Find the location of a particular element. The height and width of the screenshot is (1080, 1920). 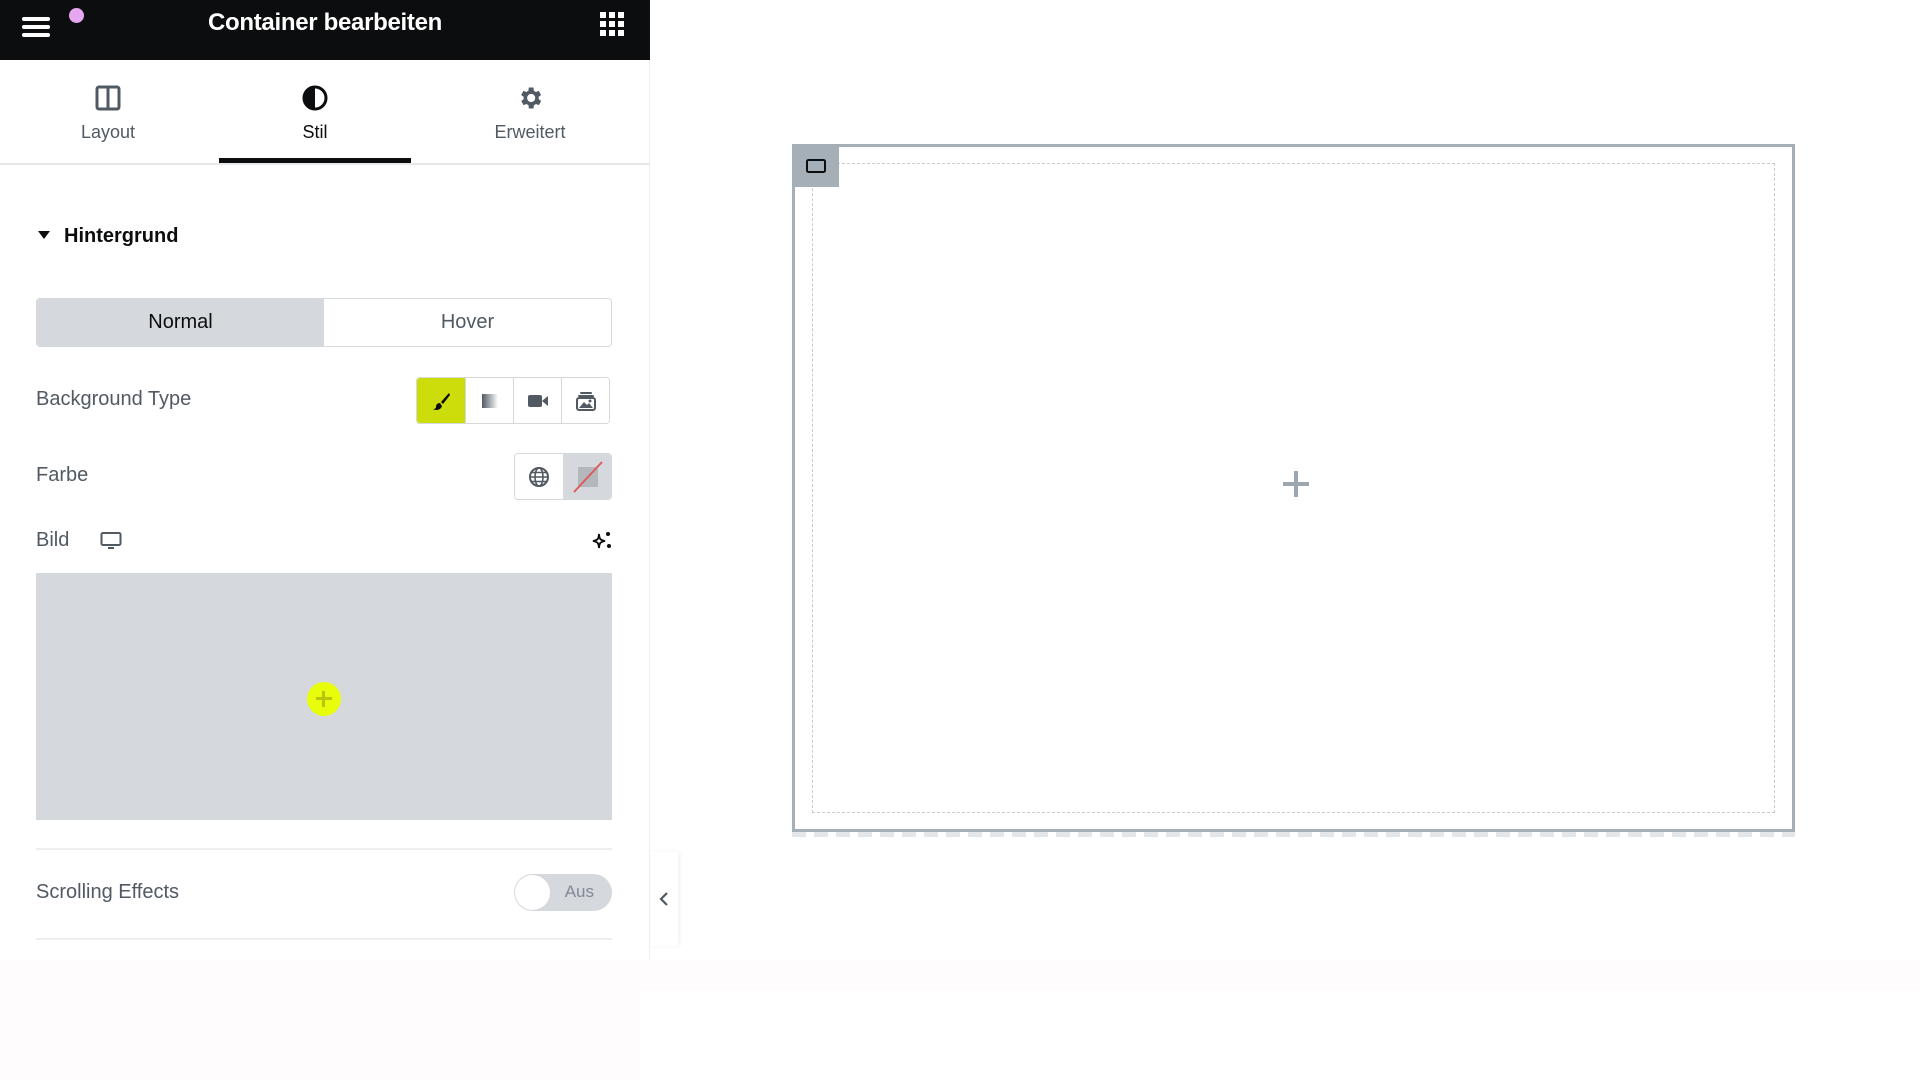

bg-type-classic-button is located at coordinates (441, 400).